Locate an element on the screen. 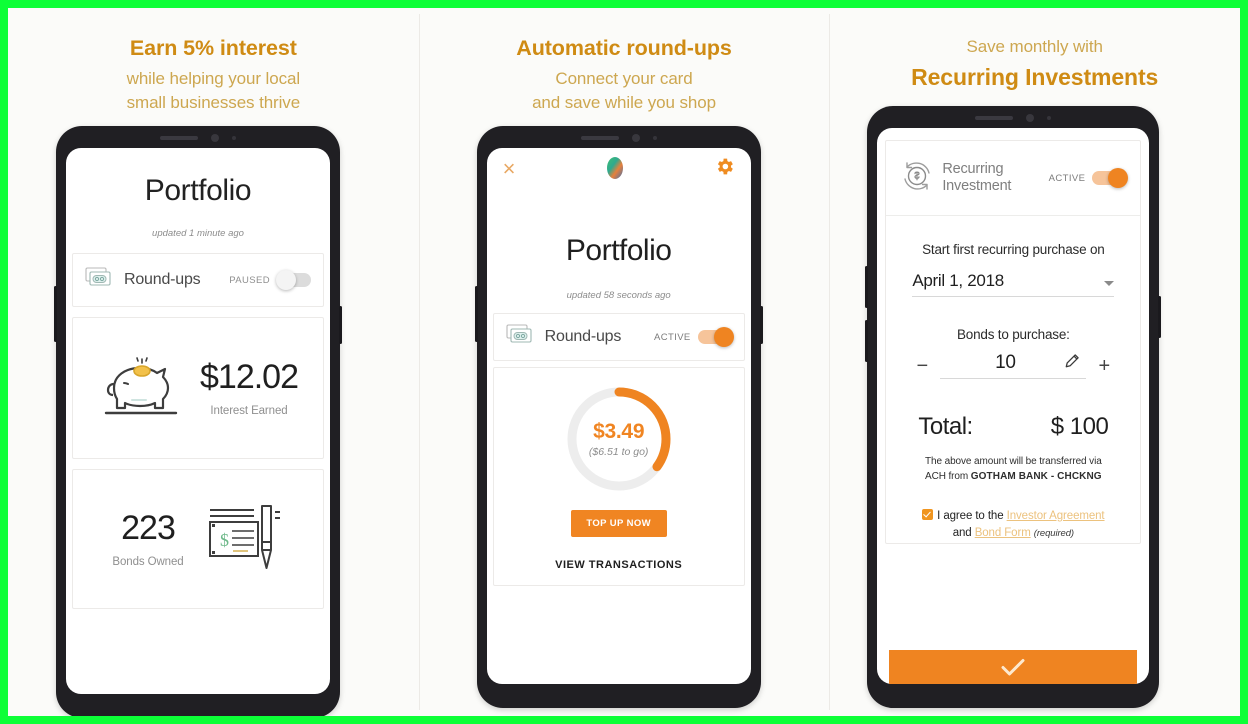 The width and height of the screenshot is (1248, 724). increment-button: + is located at coordinates (1104, 366).